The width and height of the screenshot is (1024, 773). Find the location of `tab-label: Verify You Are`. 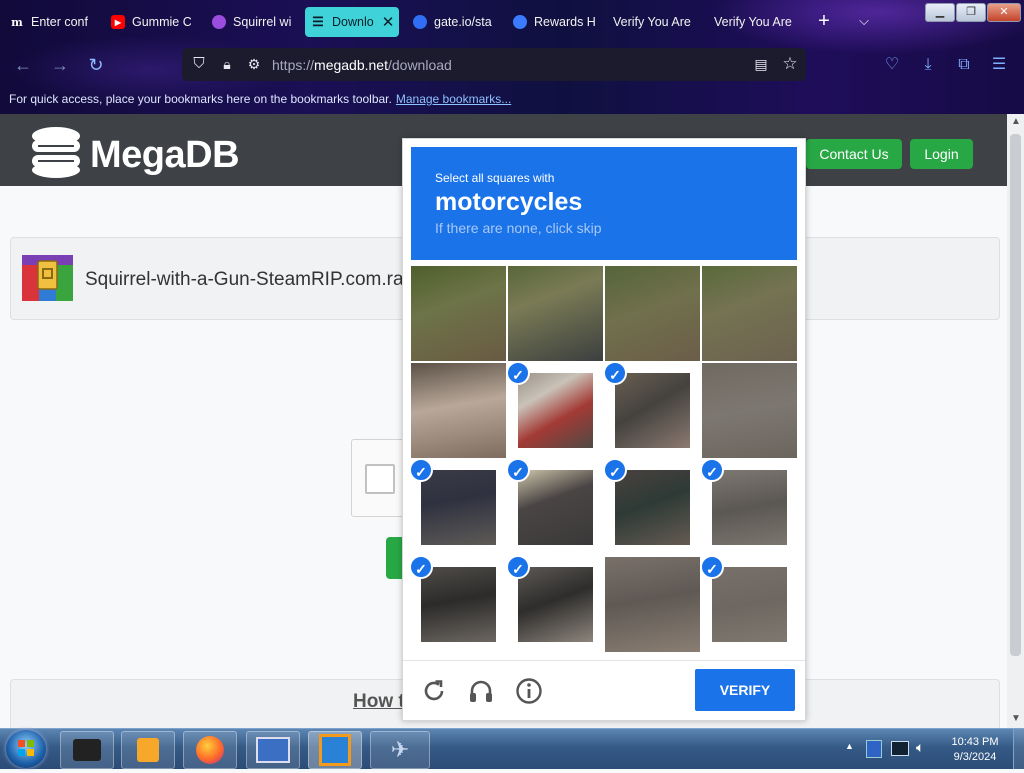

tab-label: Verify You Are is located at coordinates (652, 22).